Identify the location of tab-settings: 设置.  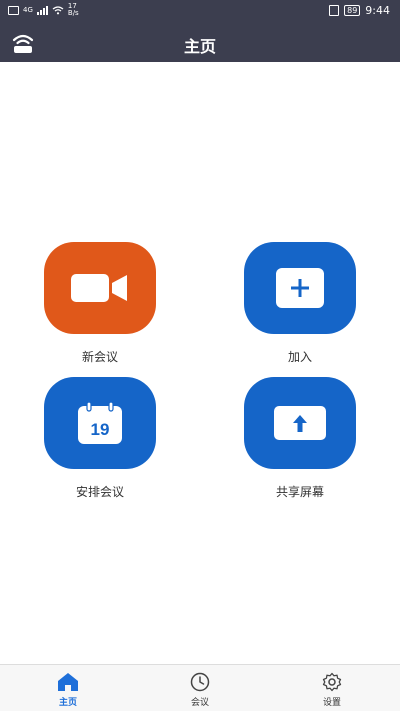
(332, 688).